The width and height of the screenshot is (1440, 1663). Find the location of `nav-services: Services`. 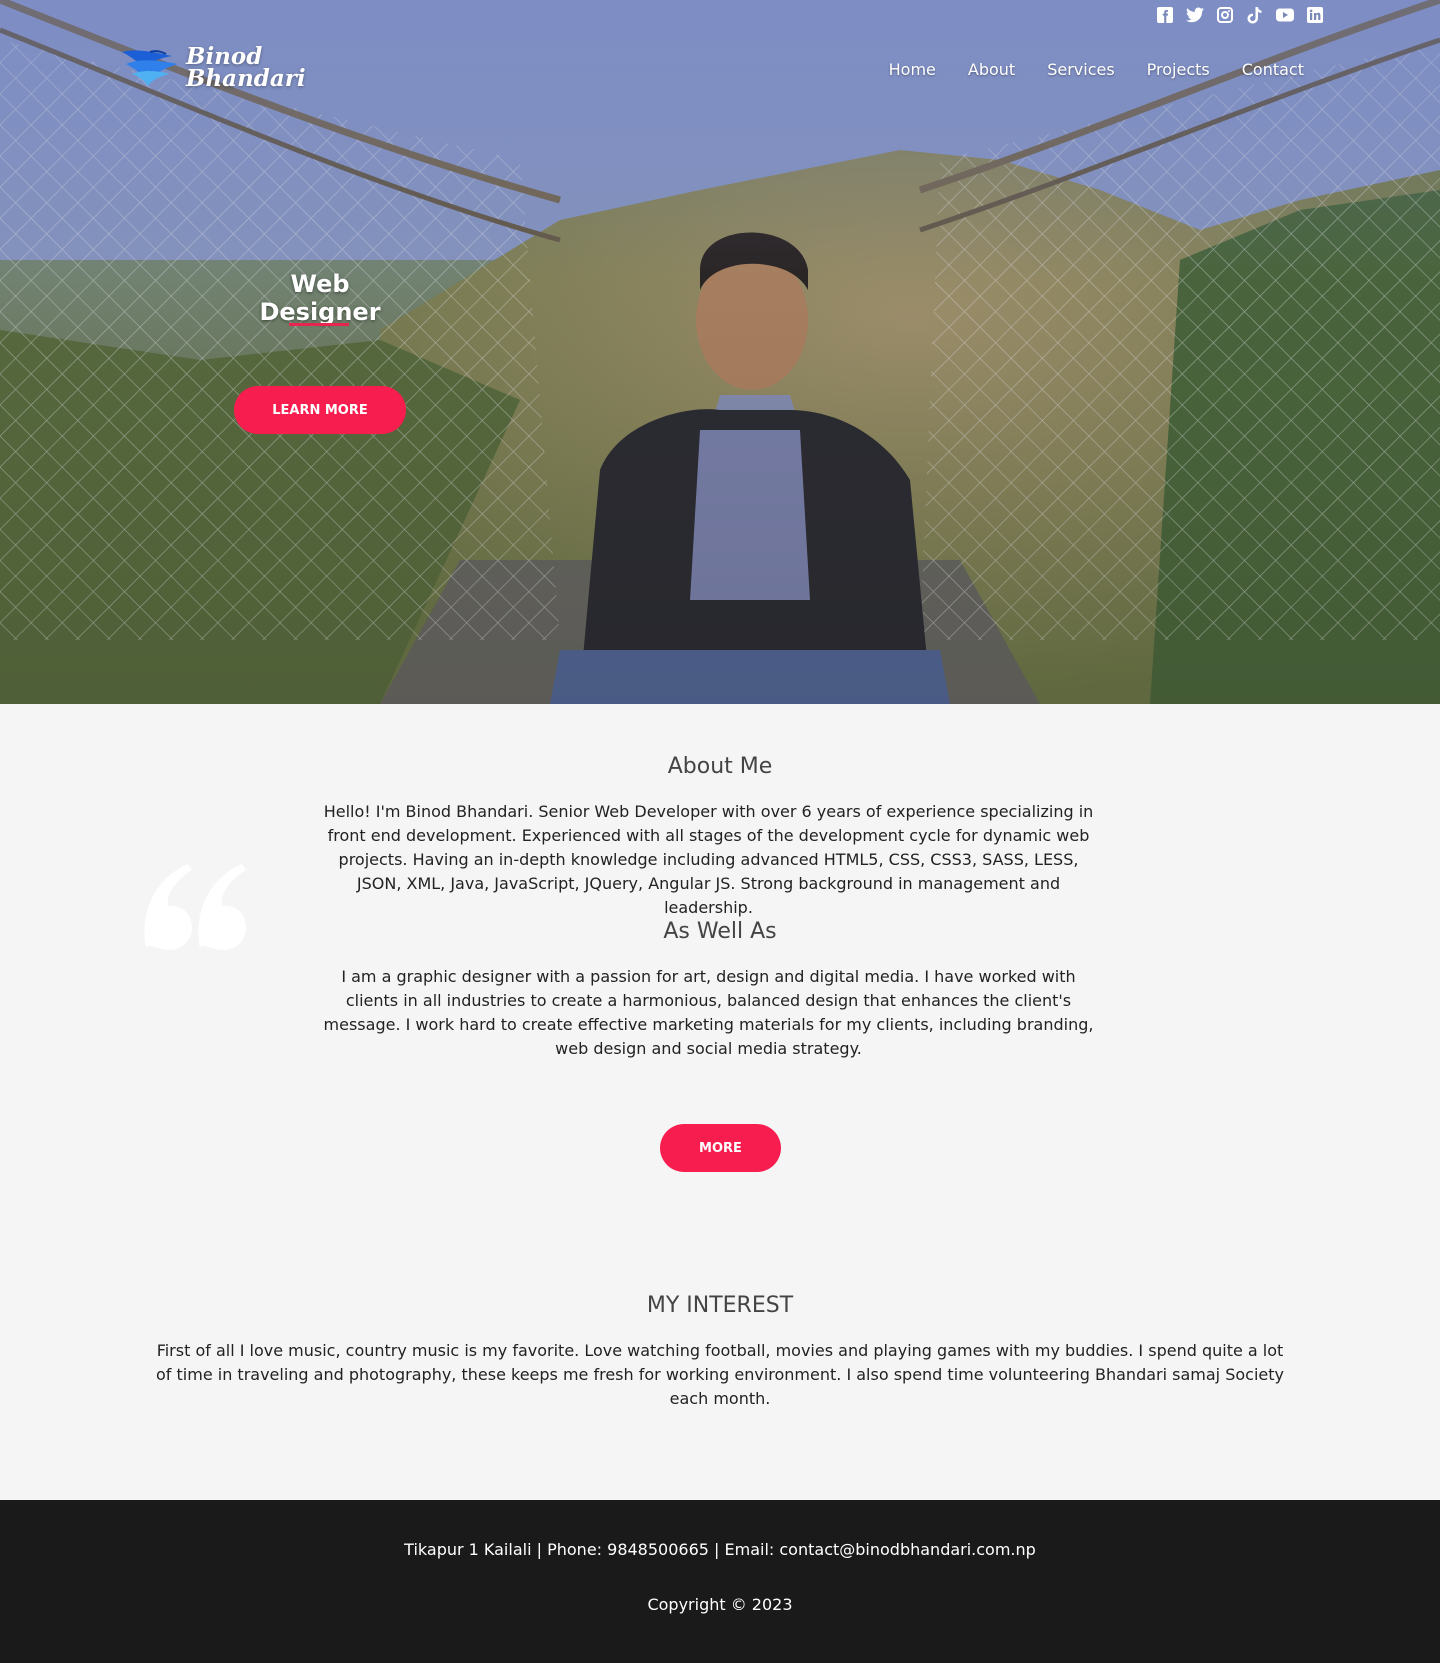

nav-services: Services is located at coordinates (1080, 69).